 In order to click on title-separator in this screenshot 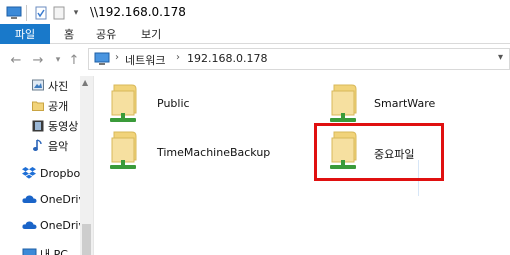, I will do `click(26, 13)`.